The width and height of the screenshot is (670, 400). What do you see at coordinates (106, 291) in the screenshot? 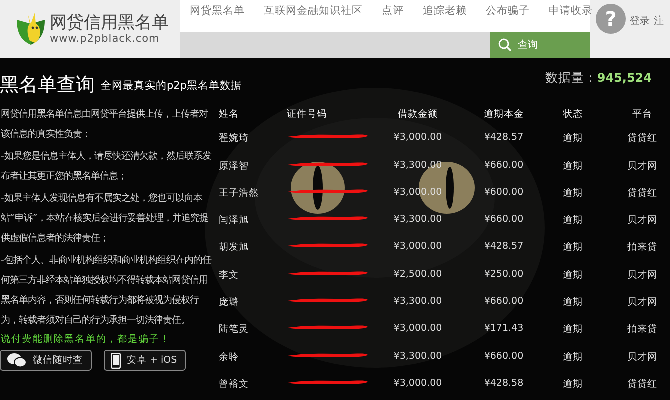
I see `notice-paragraph: -包括个人、非商业机构组织和商业机构组织在内的任何第三方非经本站单独授权均不得转载本站网贷信用黑名单内容，否则任何转载行为都将被视为侵权行为，转载者须对自己的行为承担一切法律责任。` at bounding box center [106, 291].